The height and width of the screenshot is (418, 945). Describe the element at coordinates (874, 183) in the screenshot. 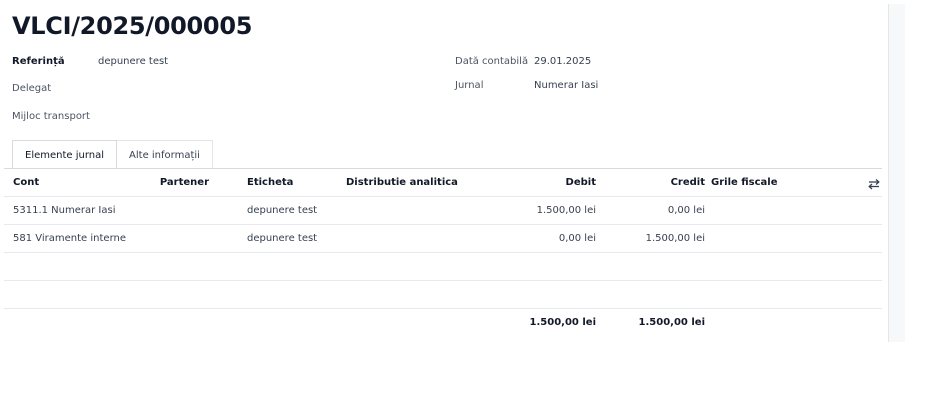

I see `sliders-icon` at that location.